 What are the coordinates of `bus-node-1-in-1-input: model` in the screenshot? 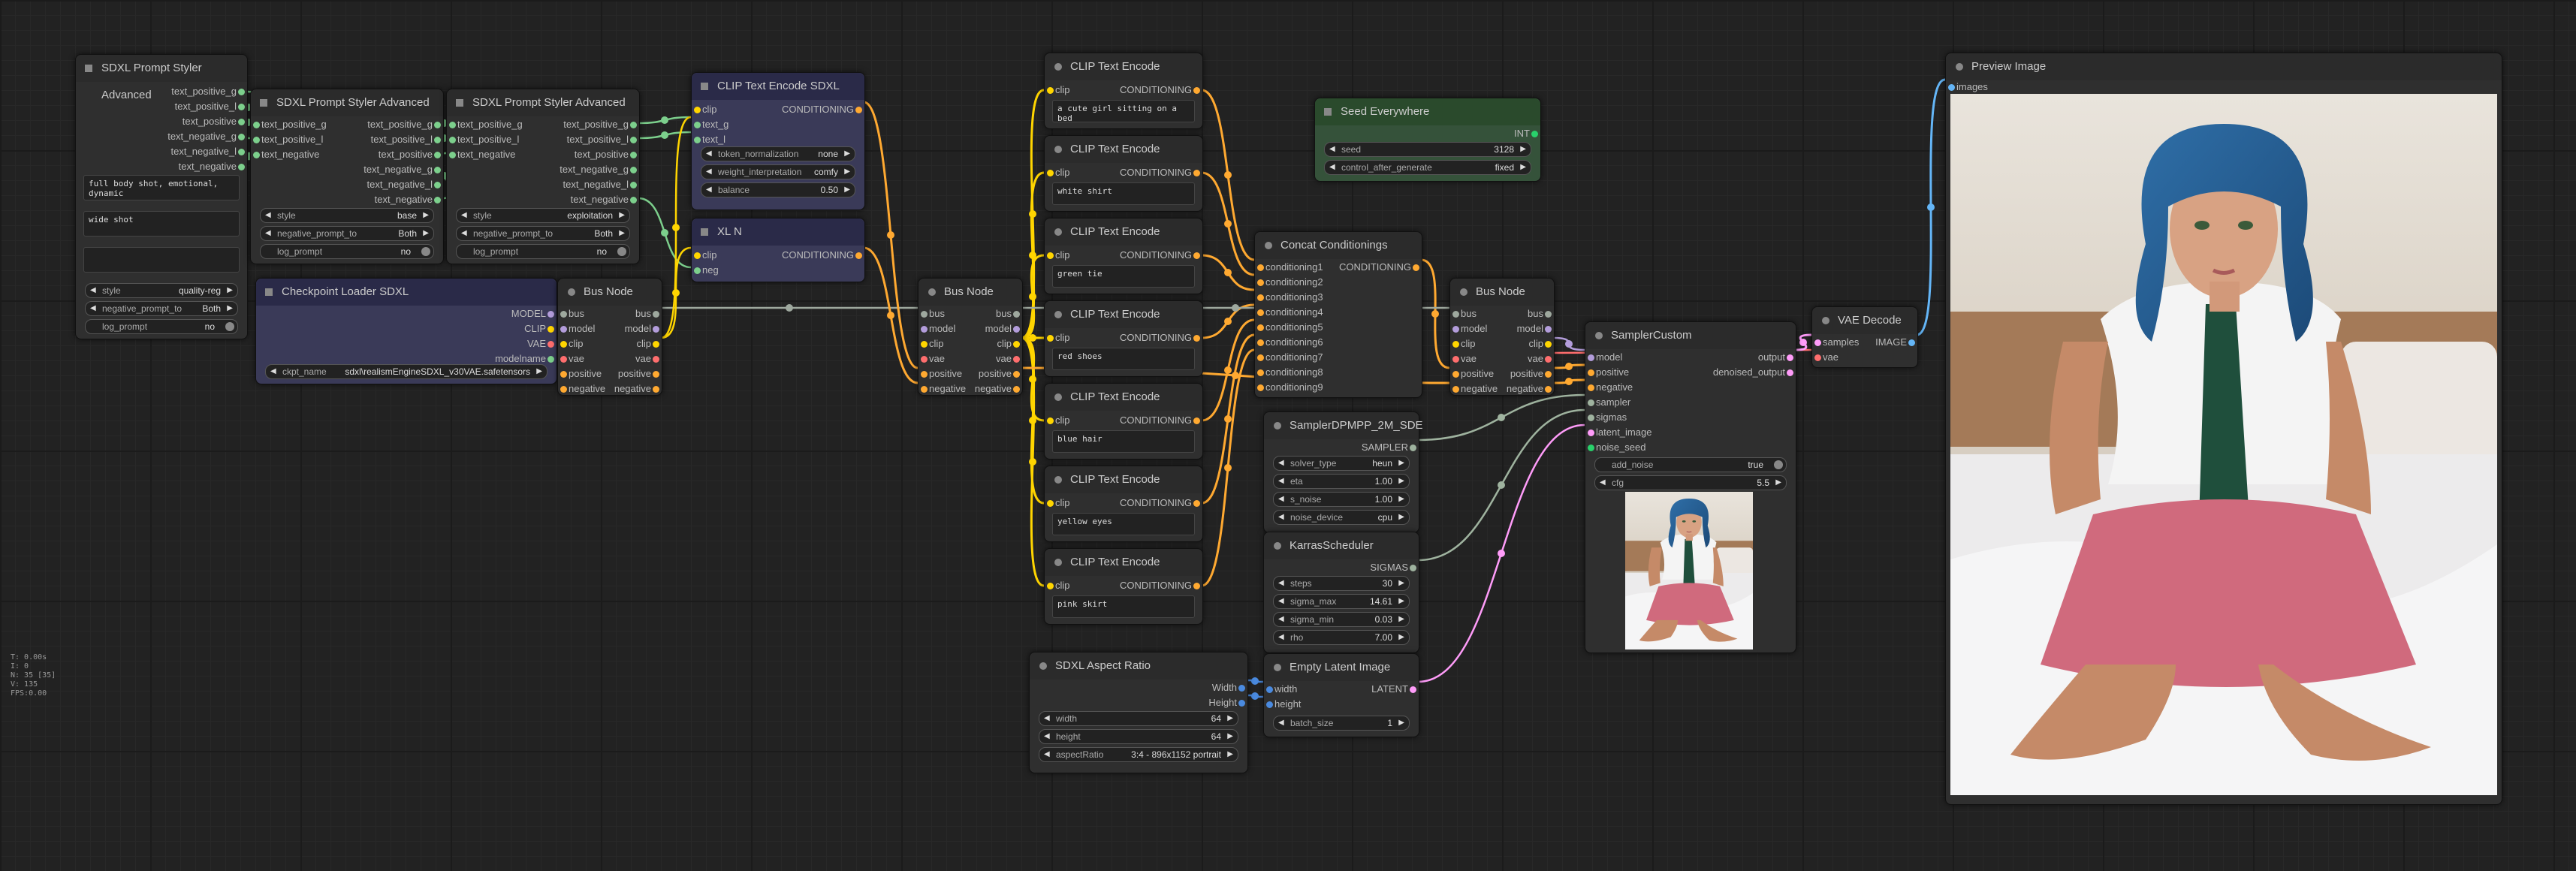 It's located at (577, 329).